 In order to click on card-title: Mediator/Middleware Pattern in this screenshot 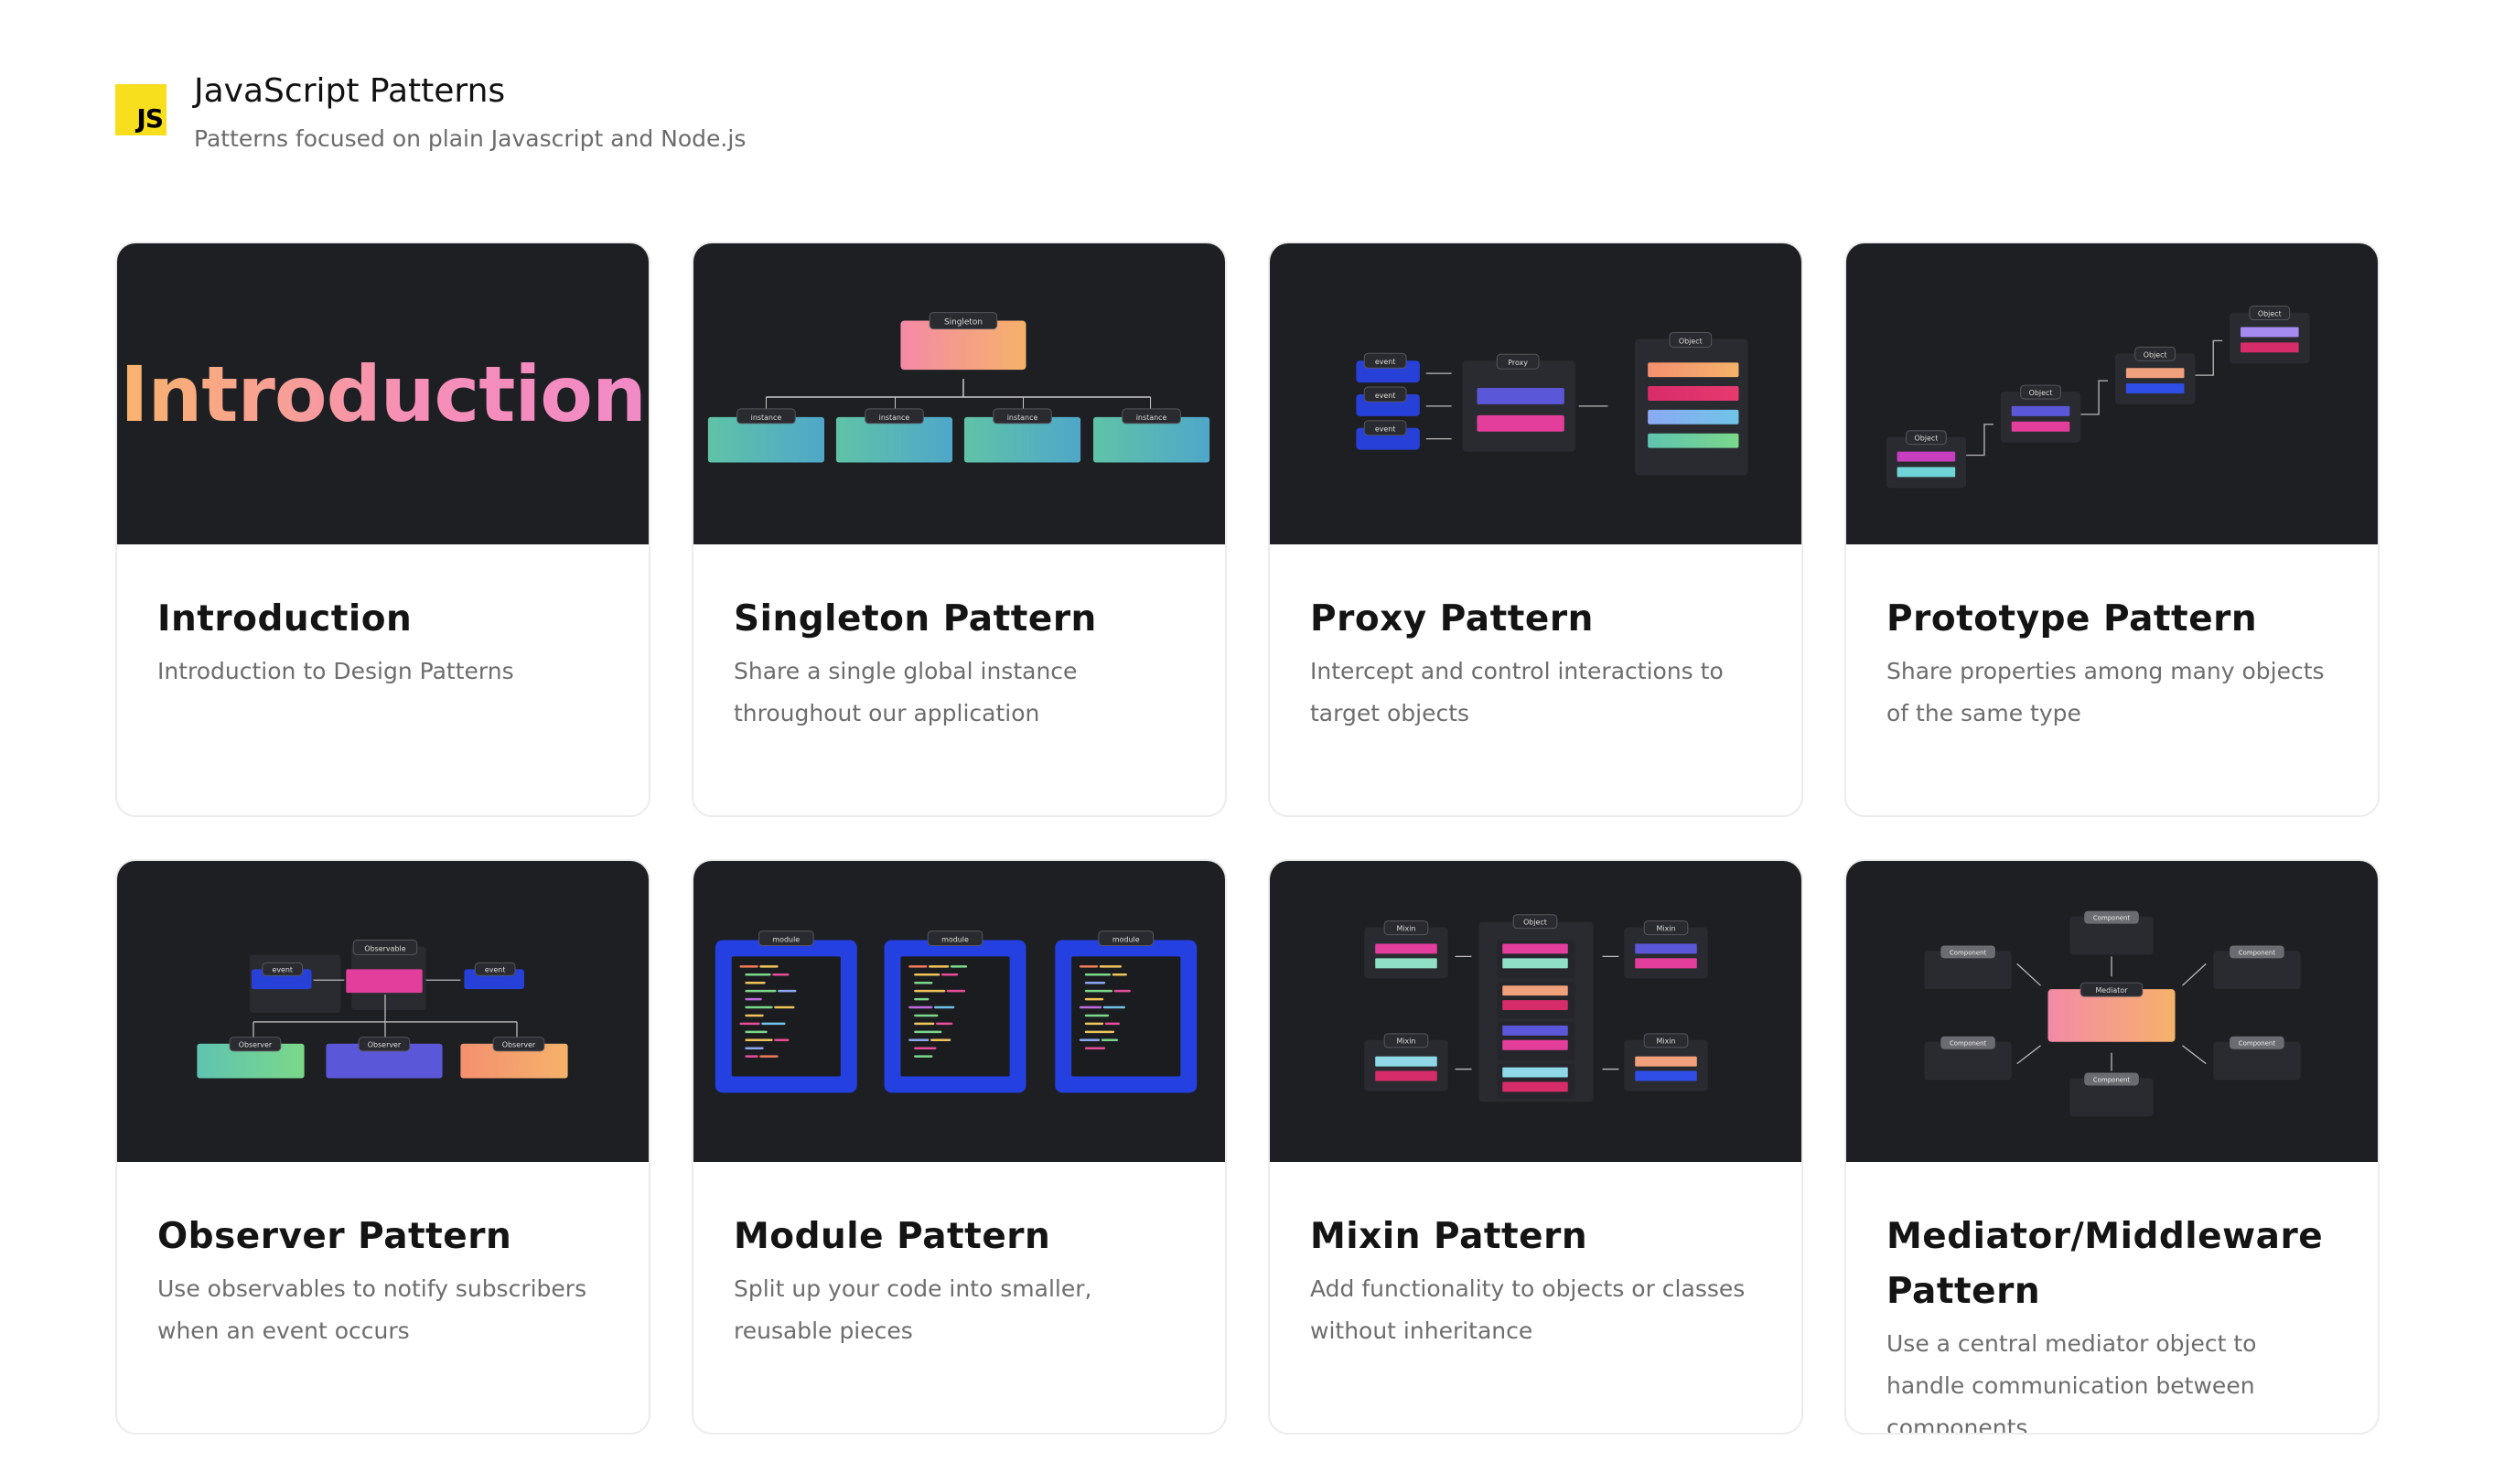, I will do `click(2105, 1264)`.